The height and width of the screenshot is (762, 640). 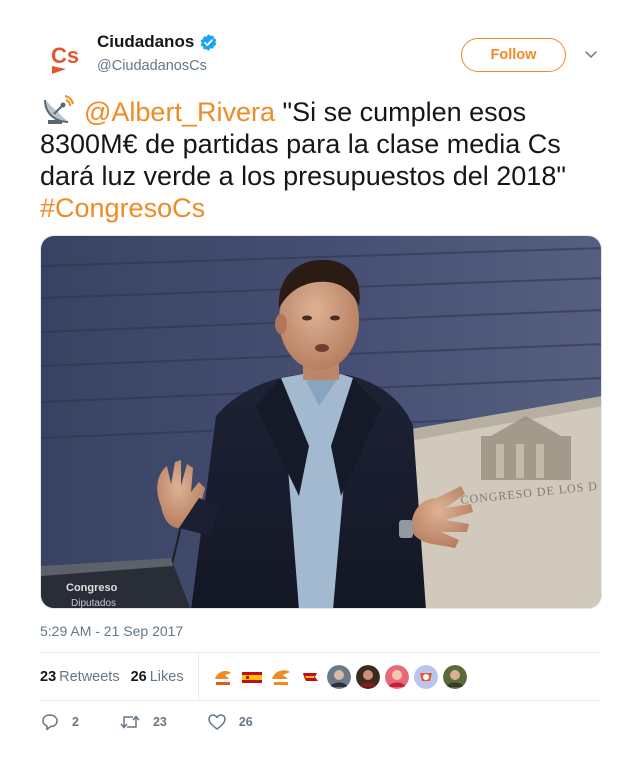 I want to click on retweets-stat: 23 Retweets, so click(x=80, y=677).